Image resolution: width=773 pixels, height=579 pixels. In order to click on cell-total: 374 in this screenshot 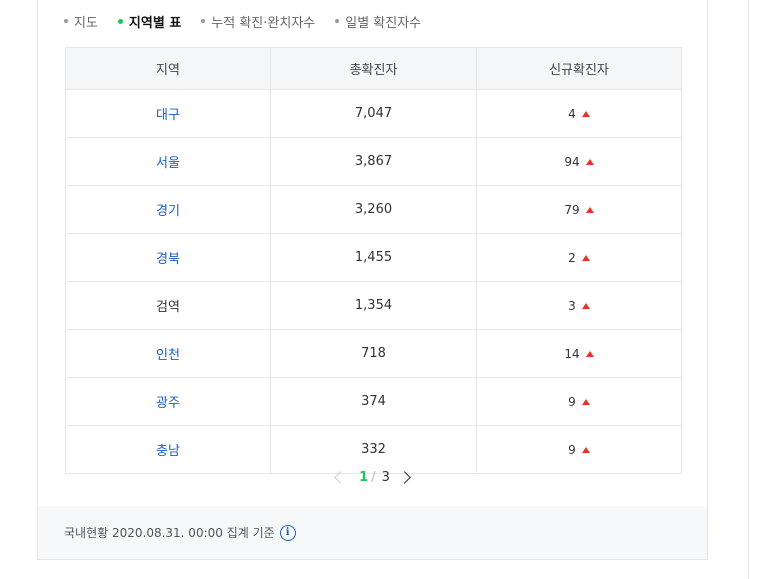, I will do `click(373, 401)`.